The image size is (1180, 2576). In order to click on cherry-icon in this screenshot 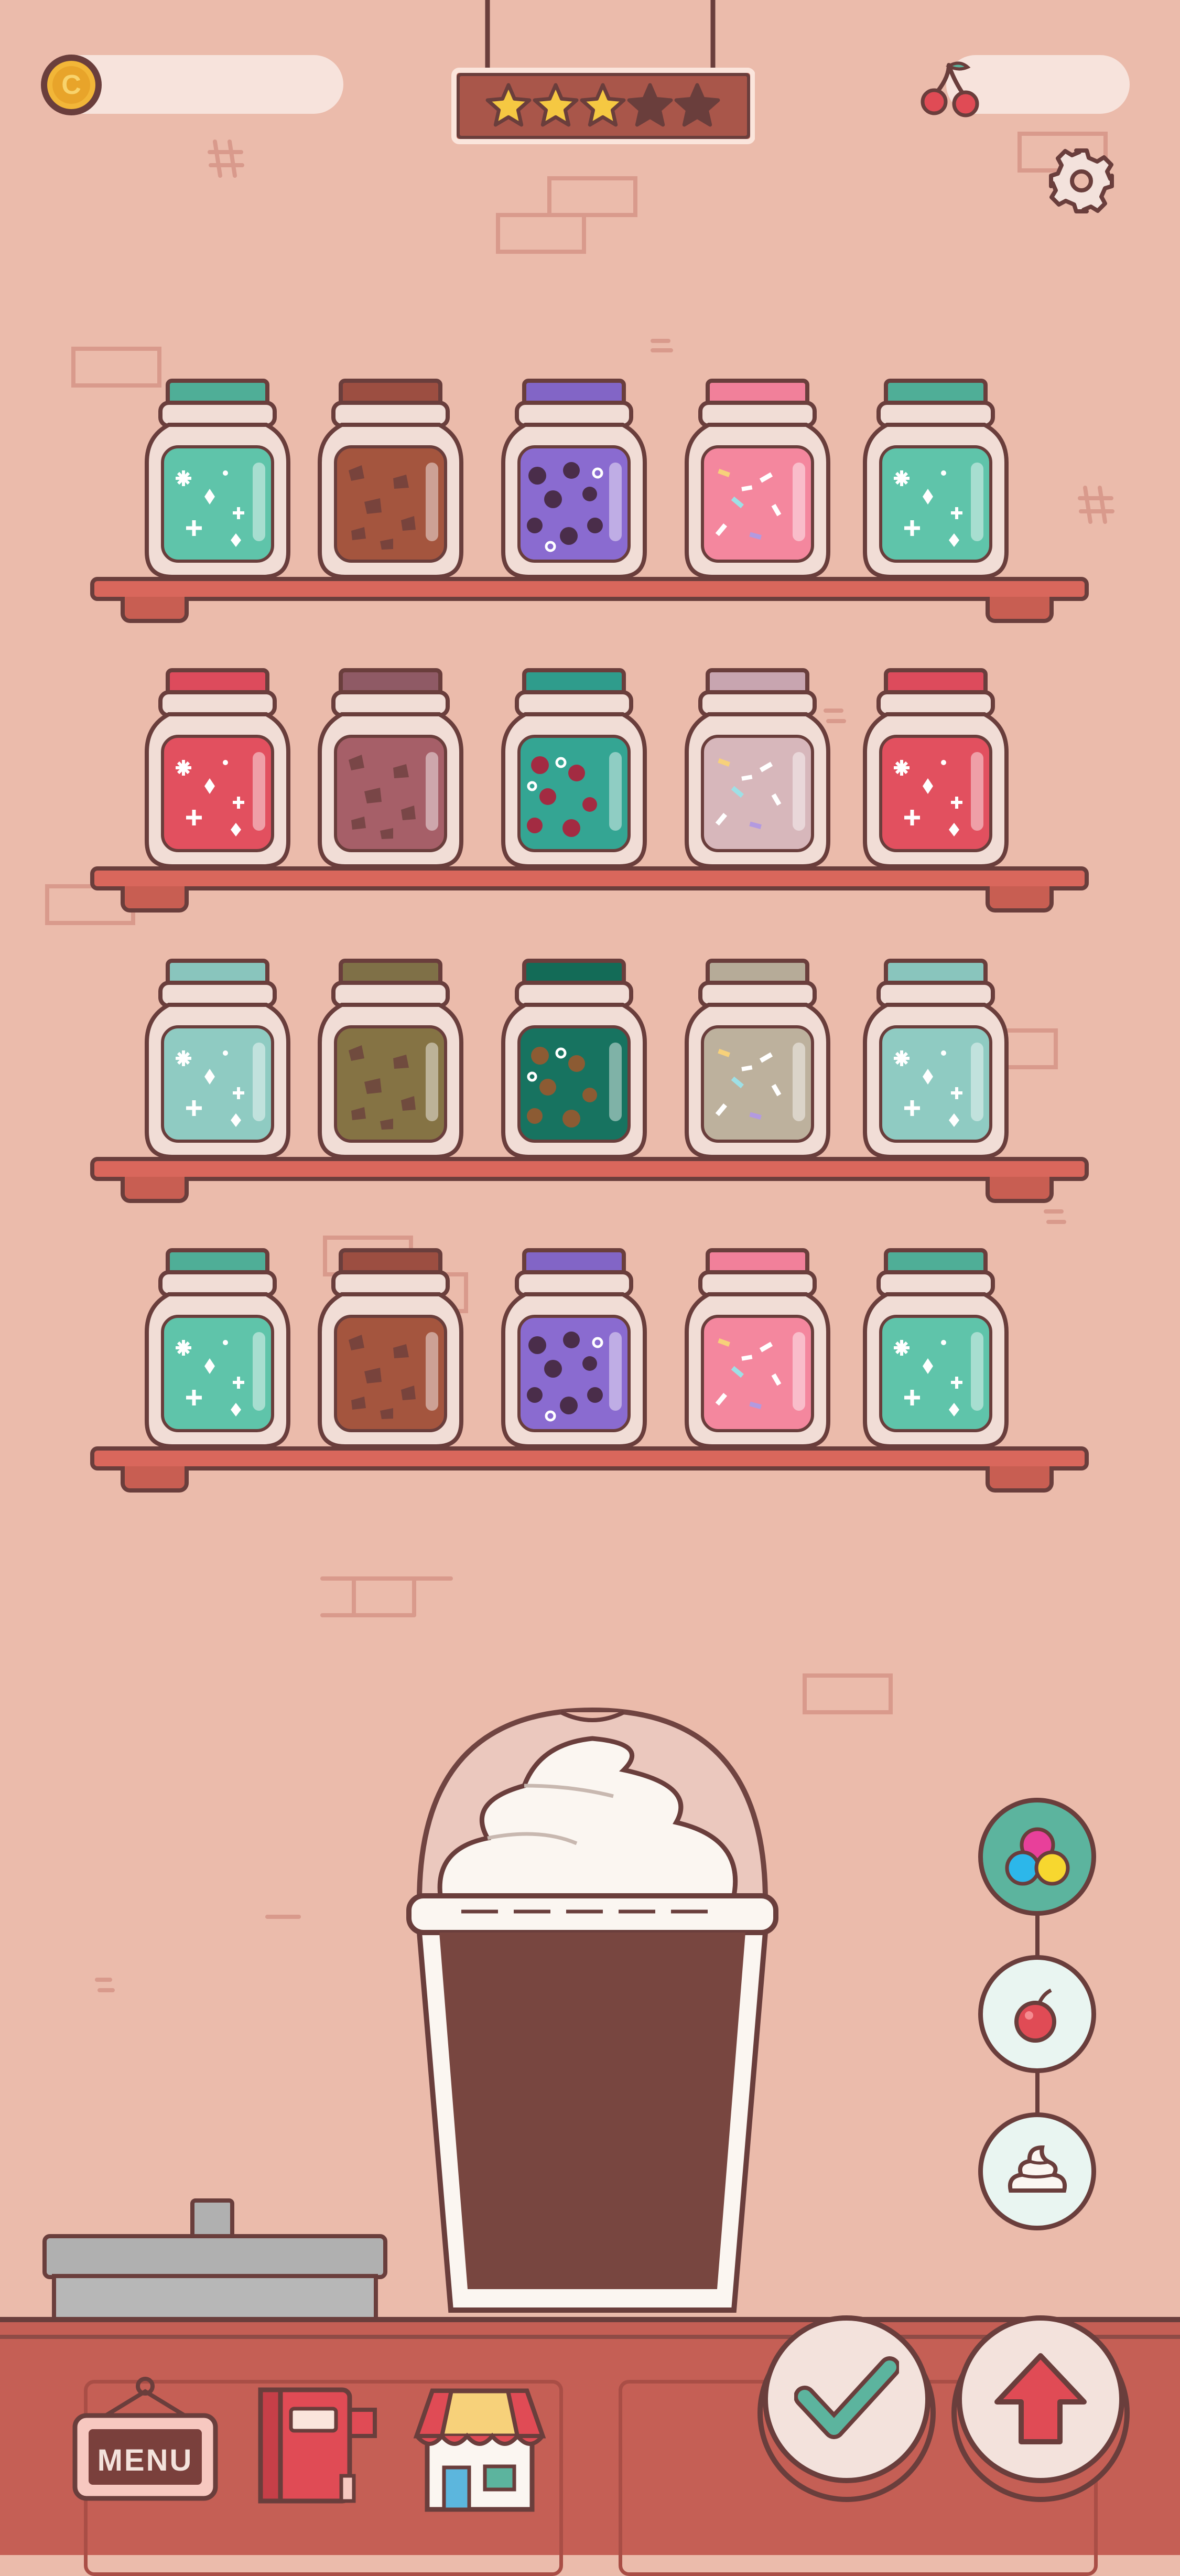, I will do `click(950, 89)`.